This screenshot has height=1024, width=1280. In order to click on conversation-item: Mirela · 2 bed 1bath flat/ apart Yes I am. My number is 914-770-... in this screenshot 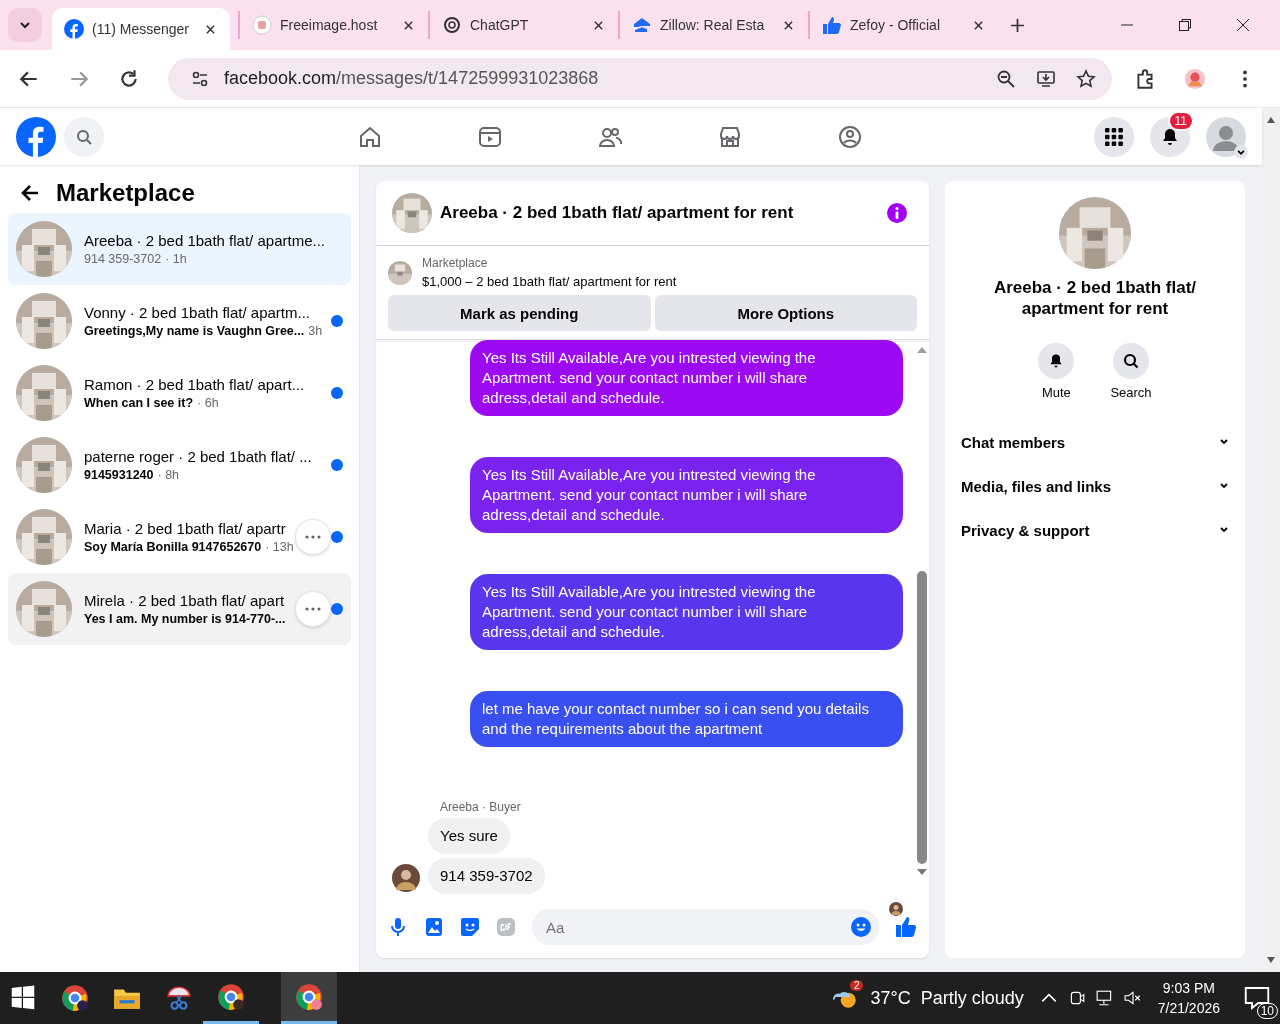, I will do `click(179, 609)`.